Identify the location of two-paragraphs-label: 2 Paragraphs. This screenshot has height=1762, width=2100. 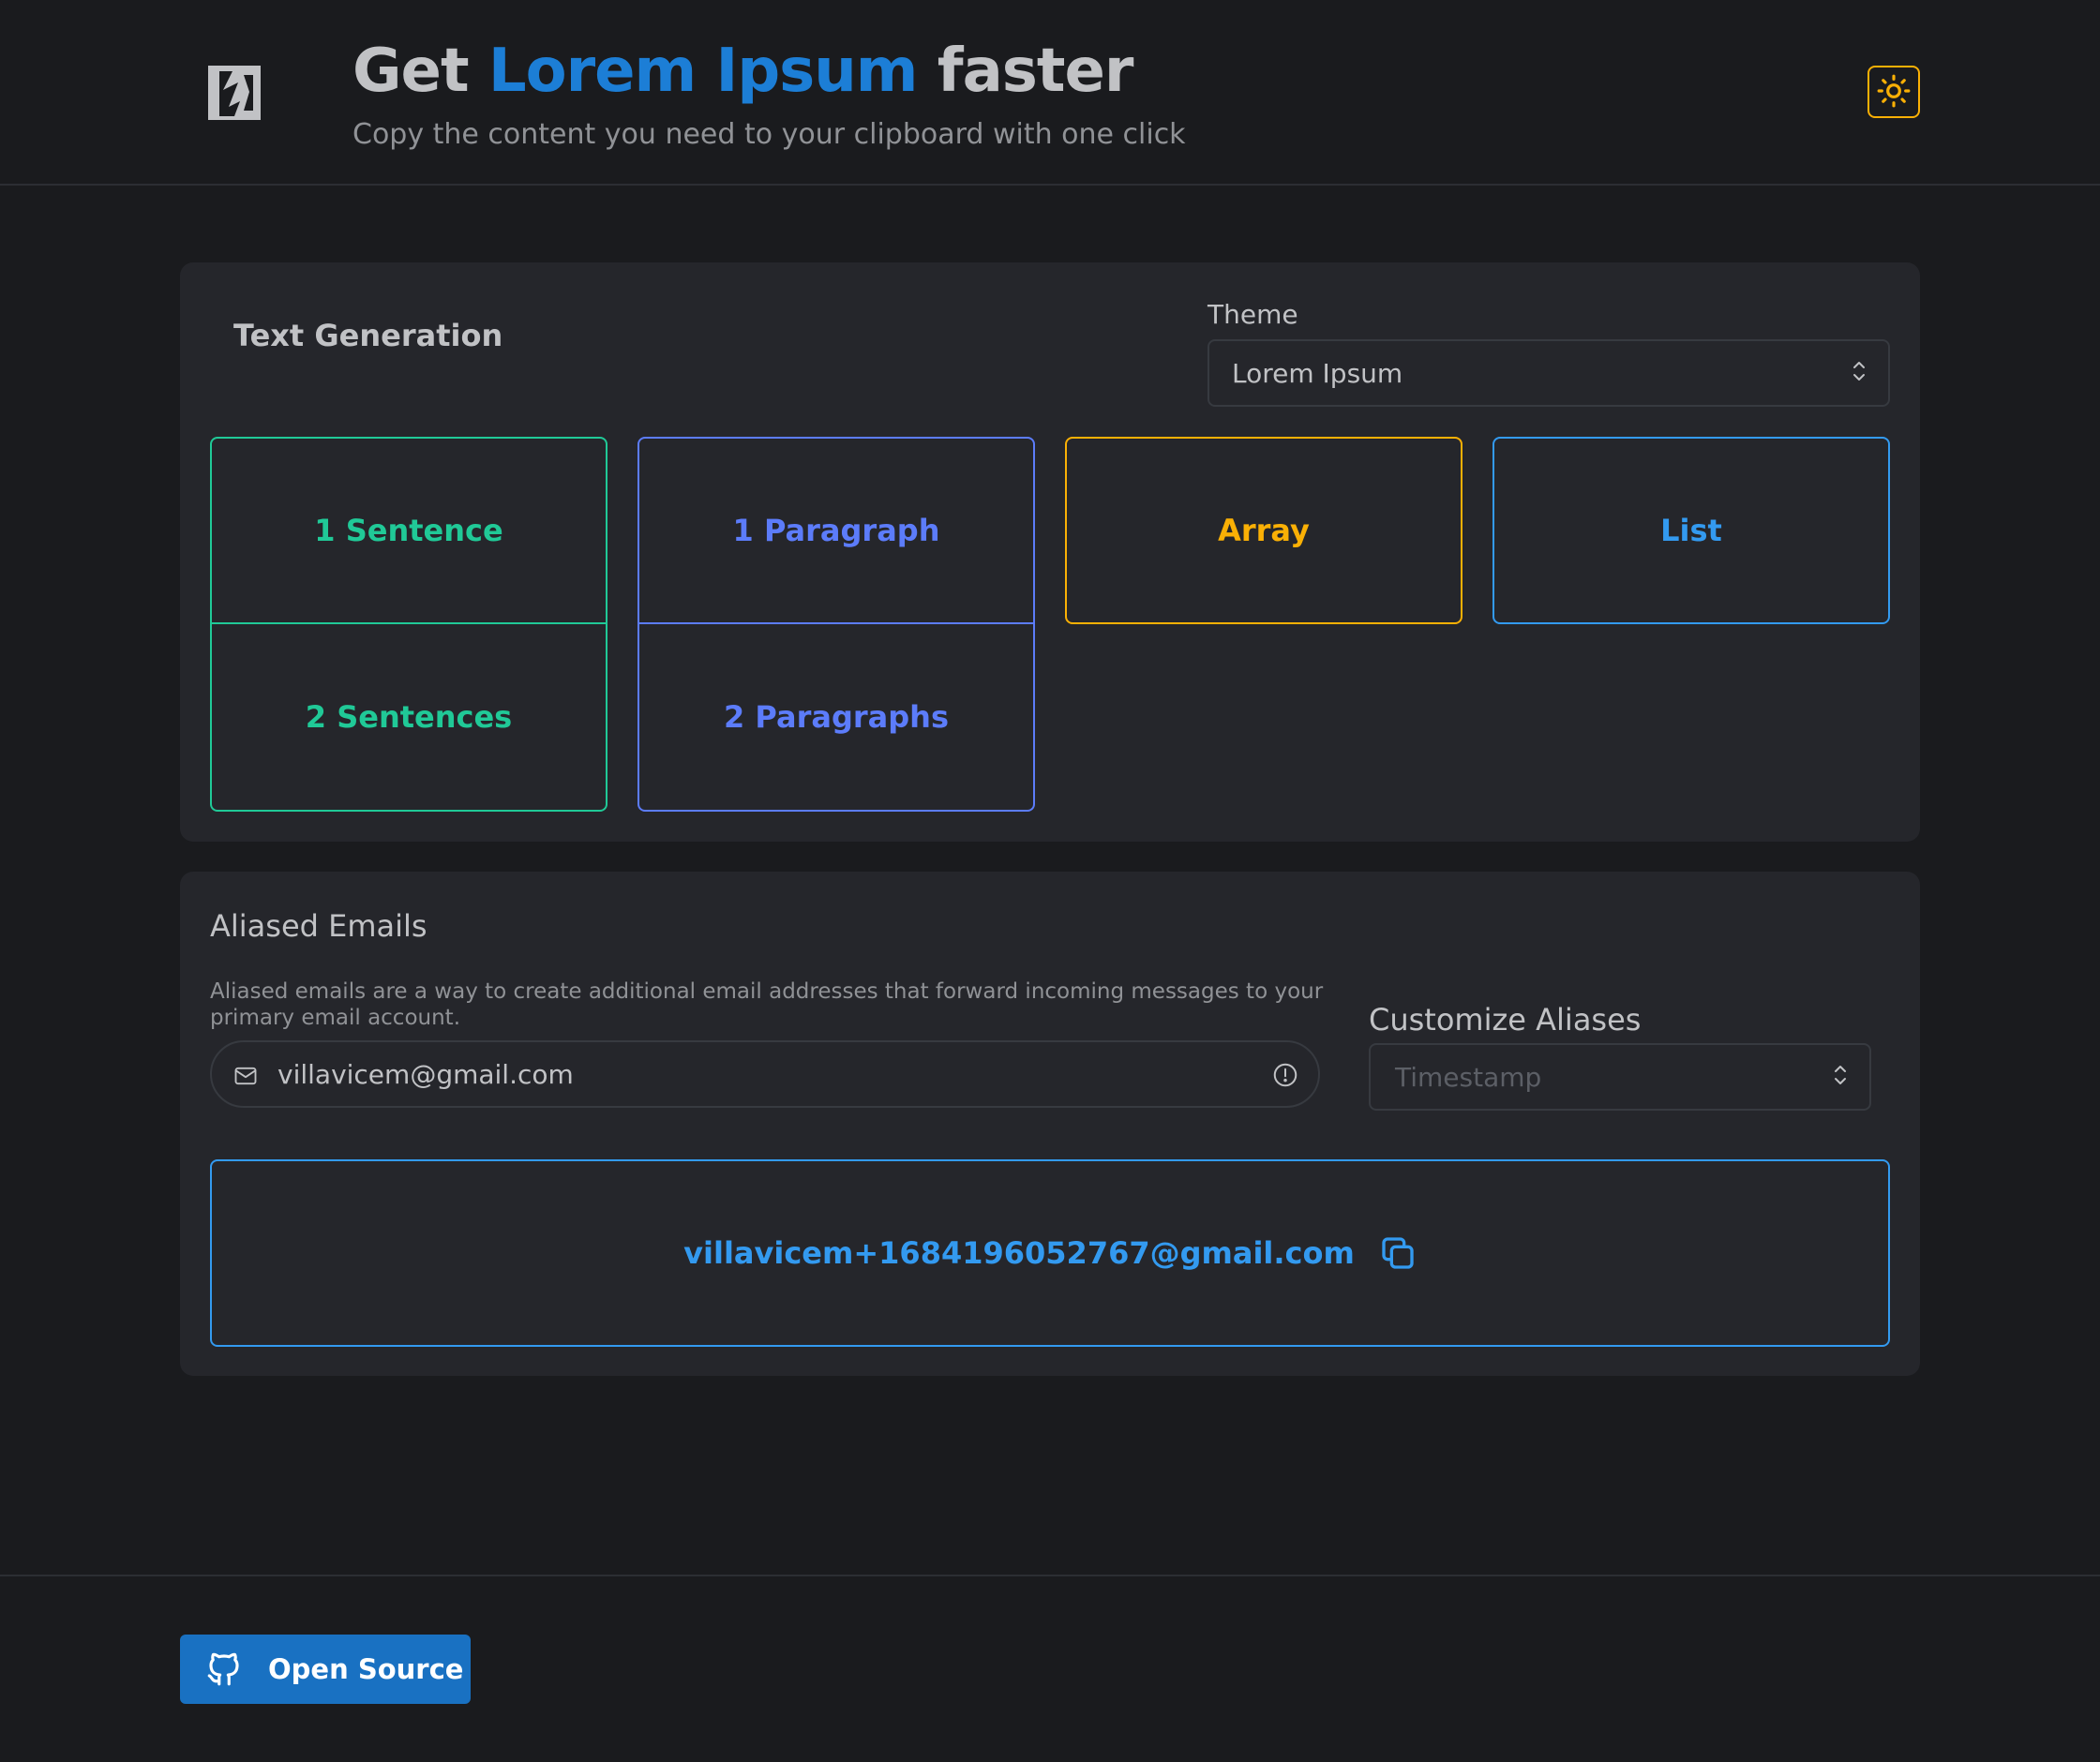
(836, 717).